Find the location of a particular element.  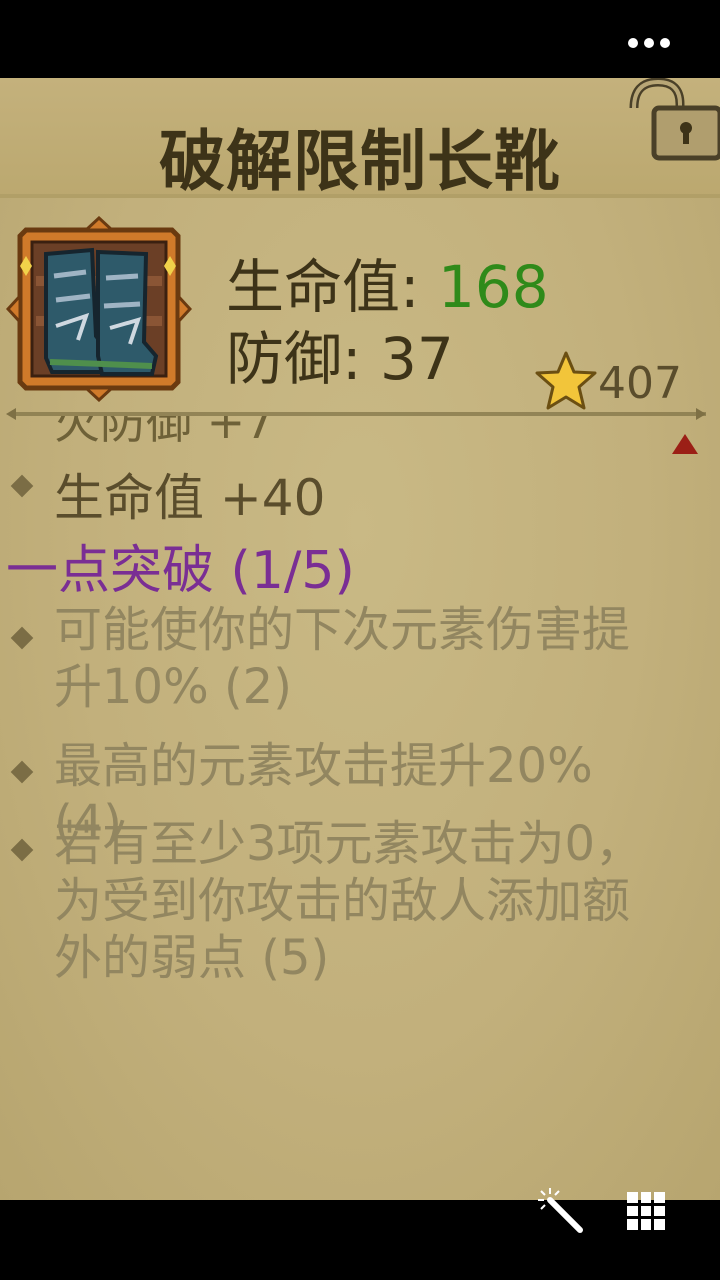

bottom-bar is located at coordinates (360, 1240).